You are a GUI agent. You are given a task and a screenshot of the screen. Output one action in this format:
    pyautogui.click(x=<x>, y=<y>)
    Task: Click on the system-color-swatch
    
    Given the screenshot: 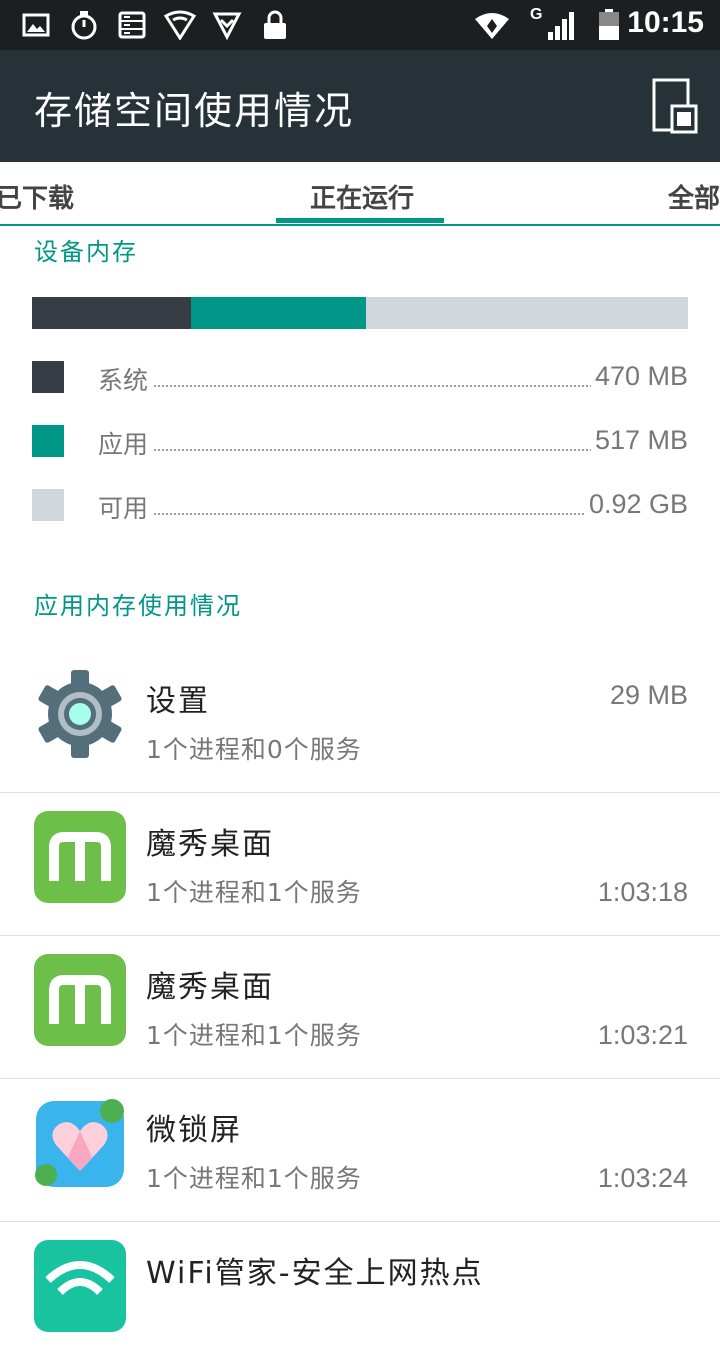 What is the action you would take?
    pyautogui.click(x=48, y=377)
    